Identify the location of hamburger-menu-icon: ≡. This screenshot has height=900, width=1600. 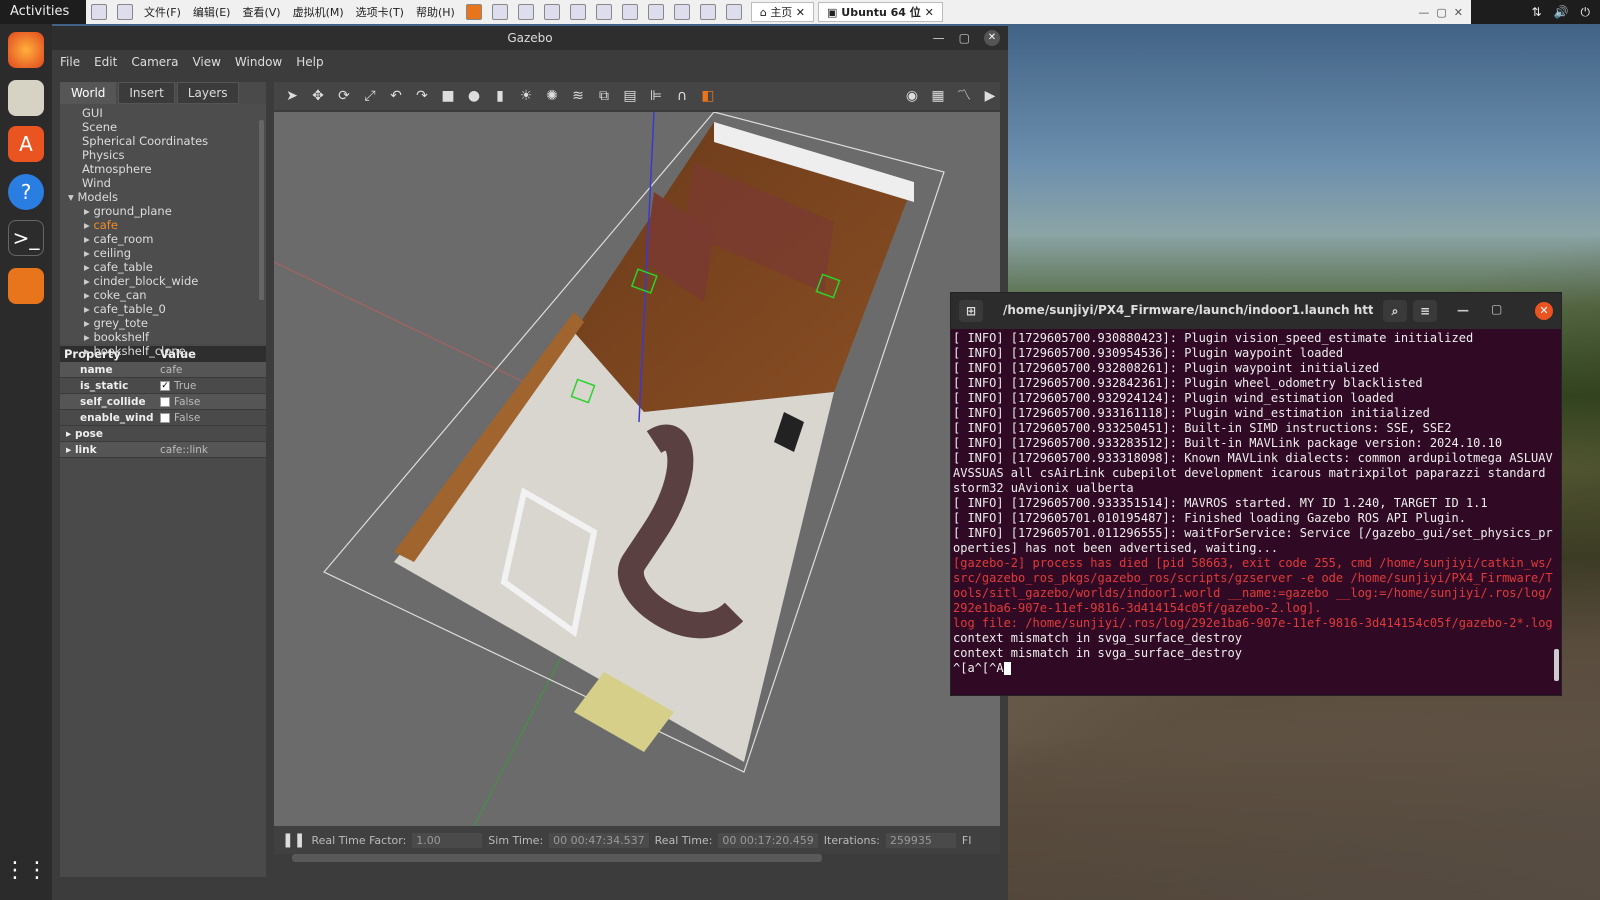
(1425, 311).